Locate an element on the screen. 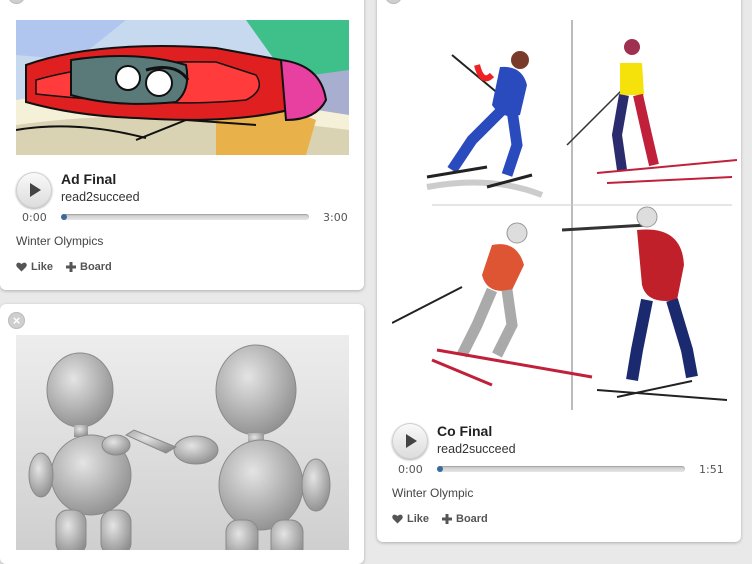  time-total: 1:51 is located at coordinates (711, 469).